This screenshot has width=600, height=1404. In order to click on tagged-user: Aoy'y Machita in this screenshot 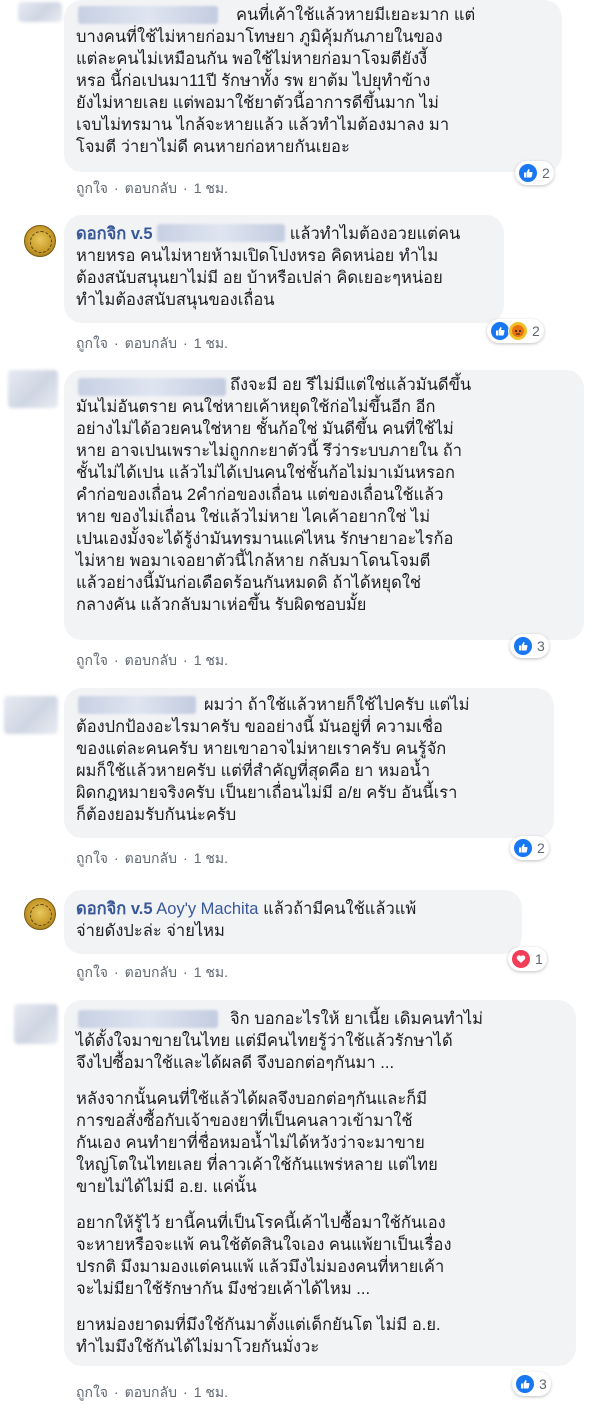, I will do `click(207, 909)`.